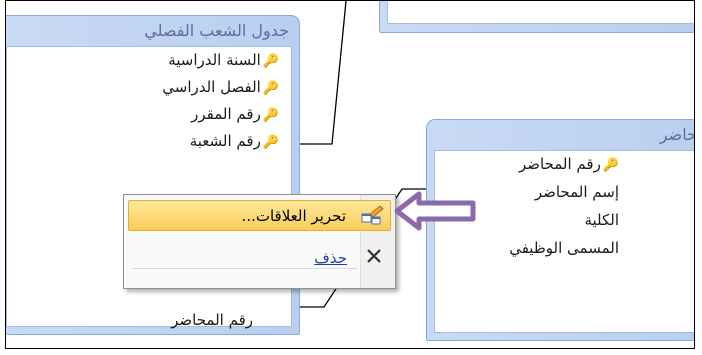 The width and height of the screenshot is (702, 355). Describe the element at coordinates (259, 258) in the screenshot. I see `menu-item-delete: حذف` at that location.